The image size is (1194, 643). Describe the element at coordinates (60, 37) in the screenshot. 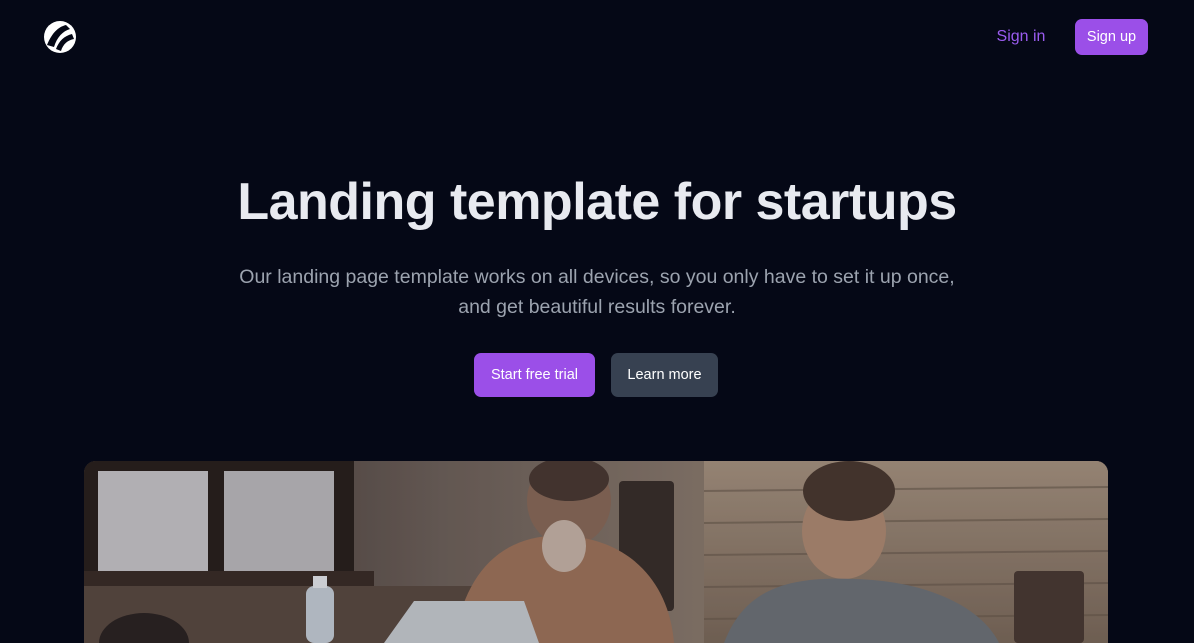

I see `brand-logo-icon` at that location.